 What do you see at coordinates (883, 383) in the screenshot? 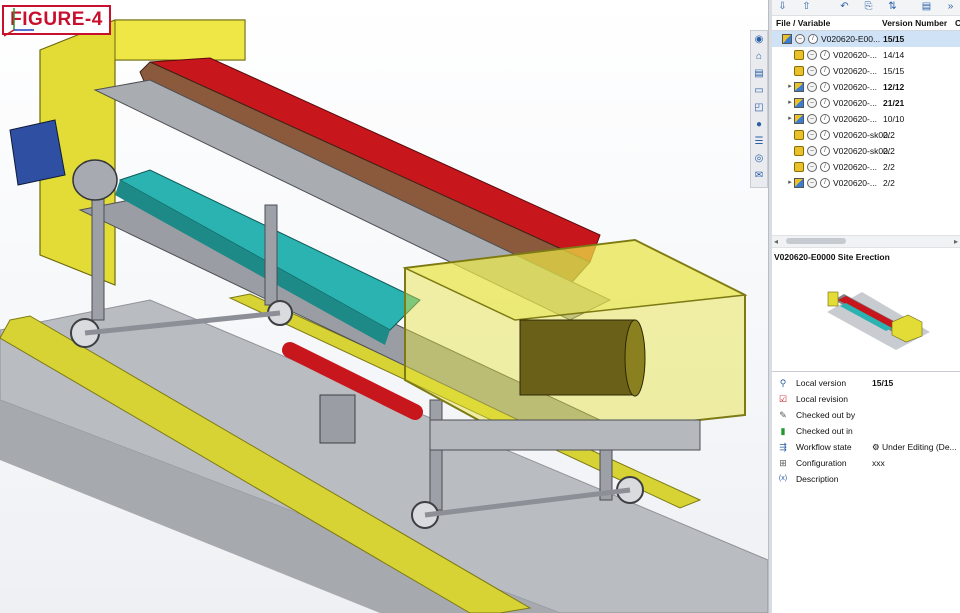
I see `property-value: 15/15` at bounding box center [883, 383].